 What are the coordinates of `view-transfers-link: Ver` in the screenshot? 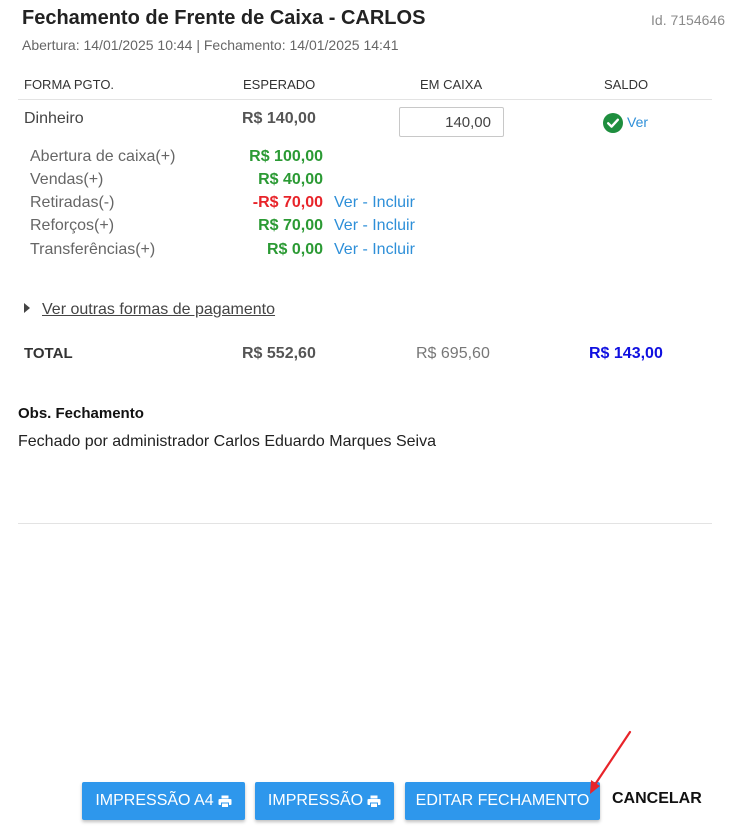 It's located at (346, 249).